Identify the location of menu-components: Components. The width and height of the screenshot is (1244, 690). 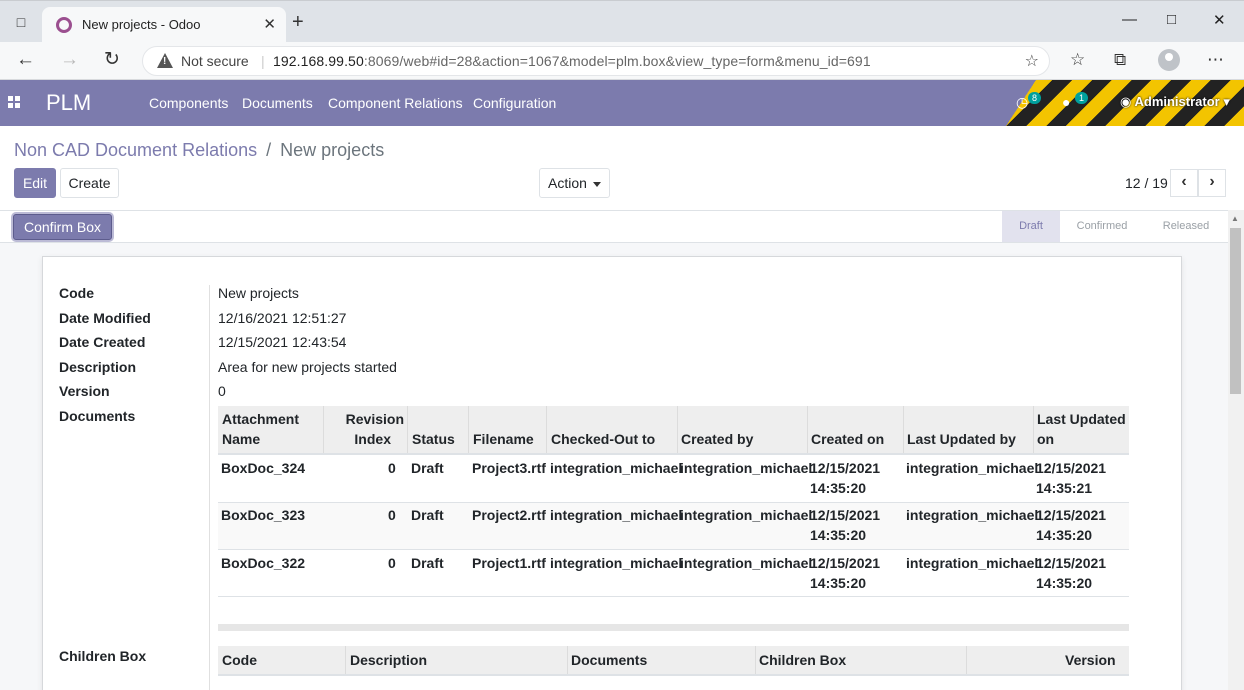
(188, 103).